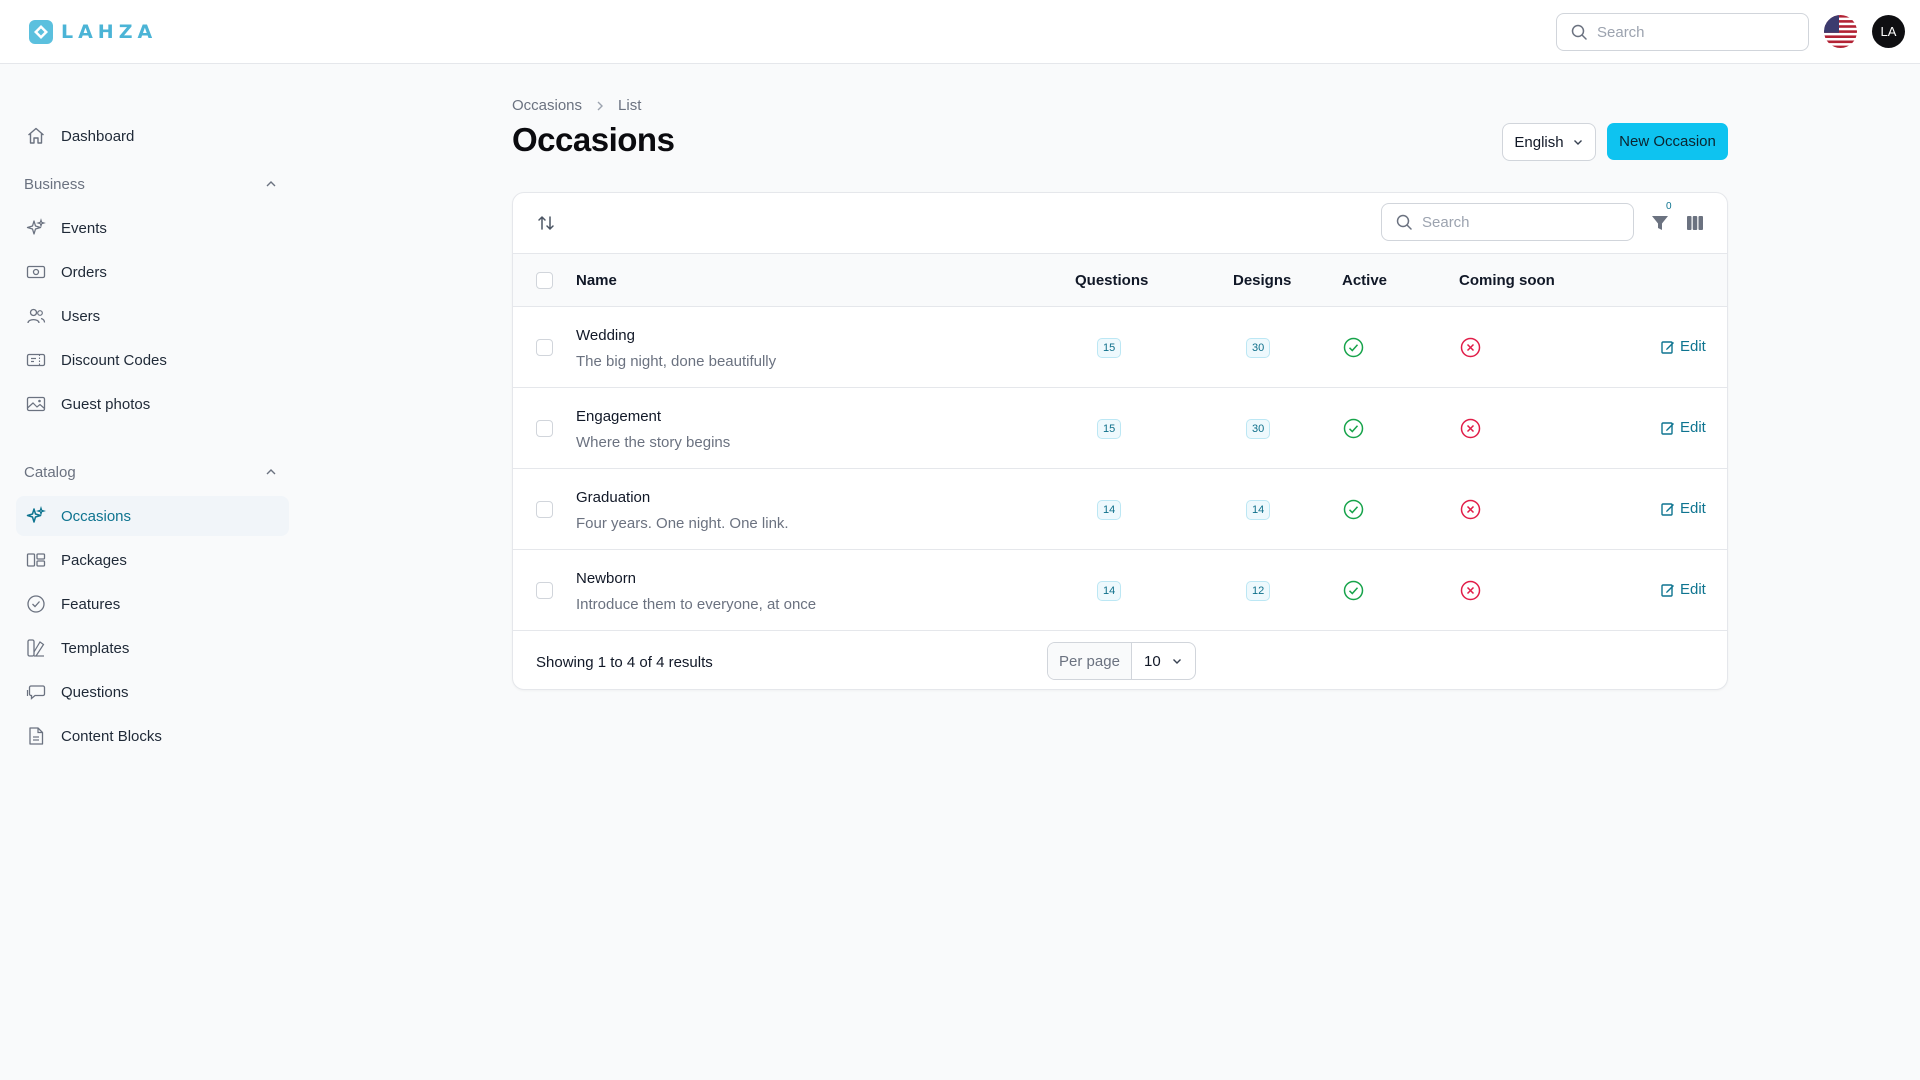 This screenshot has width=1920, height=1080. Describe the element at coordinates (1692, 32) in the screenshot. I see `global-search-input` at that location.